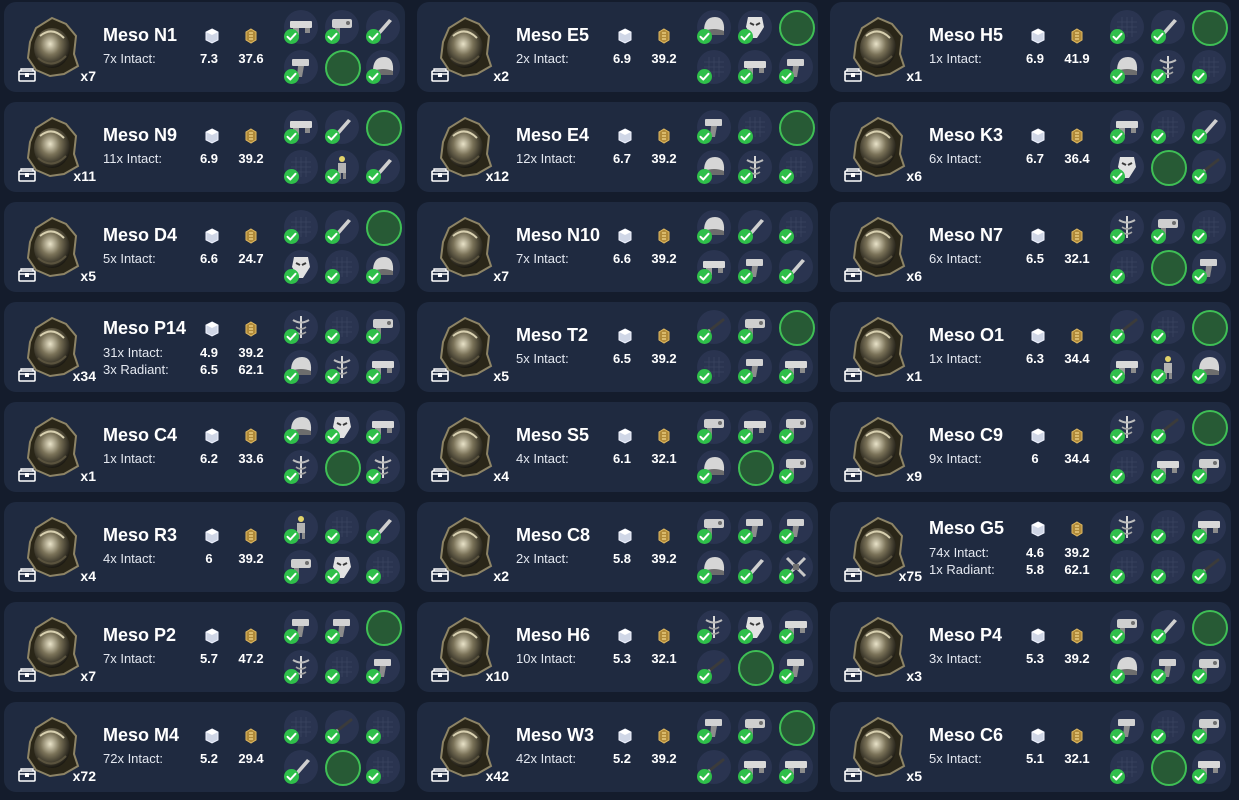 This screenshot has height=800, width=1239. I want to click on relic-card: x4 Meso R3 4x Intact: 6 39.2, so click(204, 547).